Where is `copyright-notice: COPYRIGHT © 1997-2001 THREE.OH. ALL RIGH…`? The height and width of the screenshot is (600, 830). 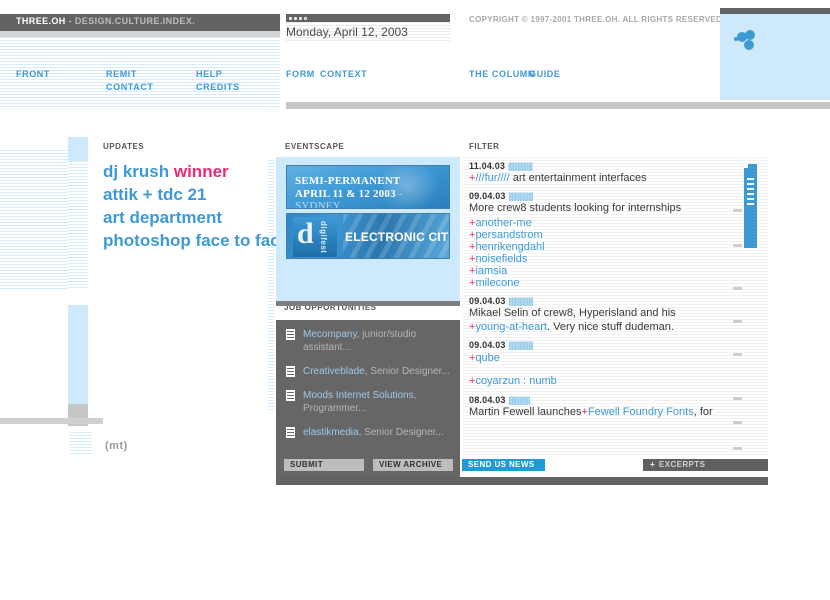 copyright-notice: COPYRIGHT © 1997-2001 THREE.OH. ALL RIGH… is located at coordinates (597, 19).